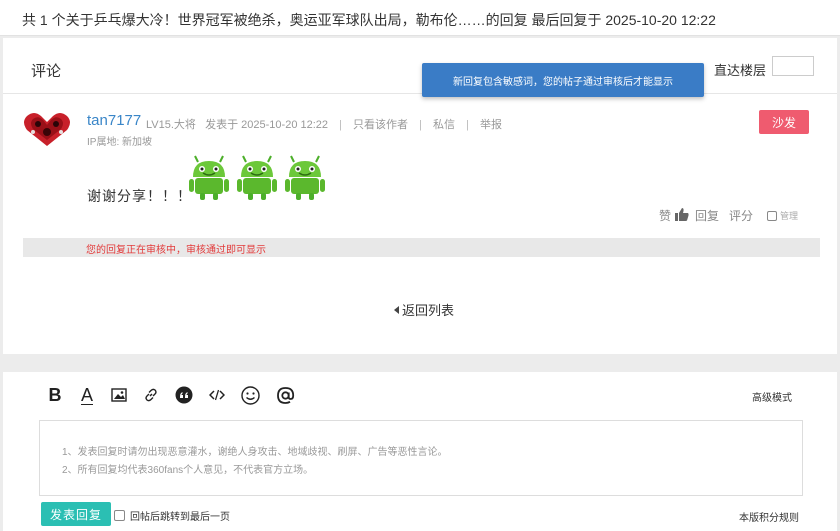  I want to click on back-to-list-link: 返回列表, so click(424, 309).